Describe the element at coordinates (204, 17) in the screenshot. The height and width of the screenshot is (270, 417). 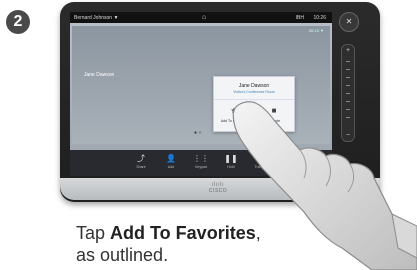
I see `home-icon: ⌂` at that location.